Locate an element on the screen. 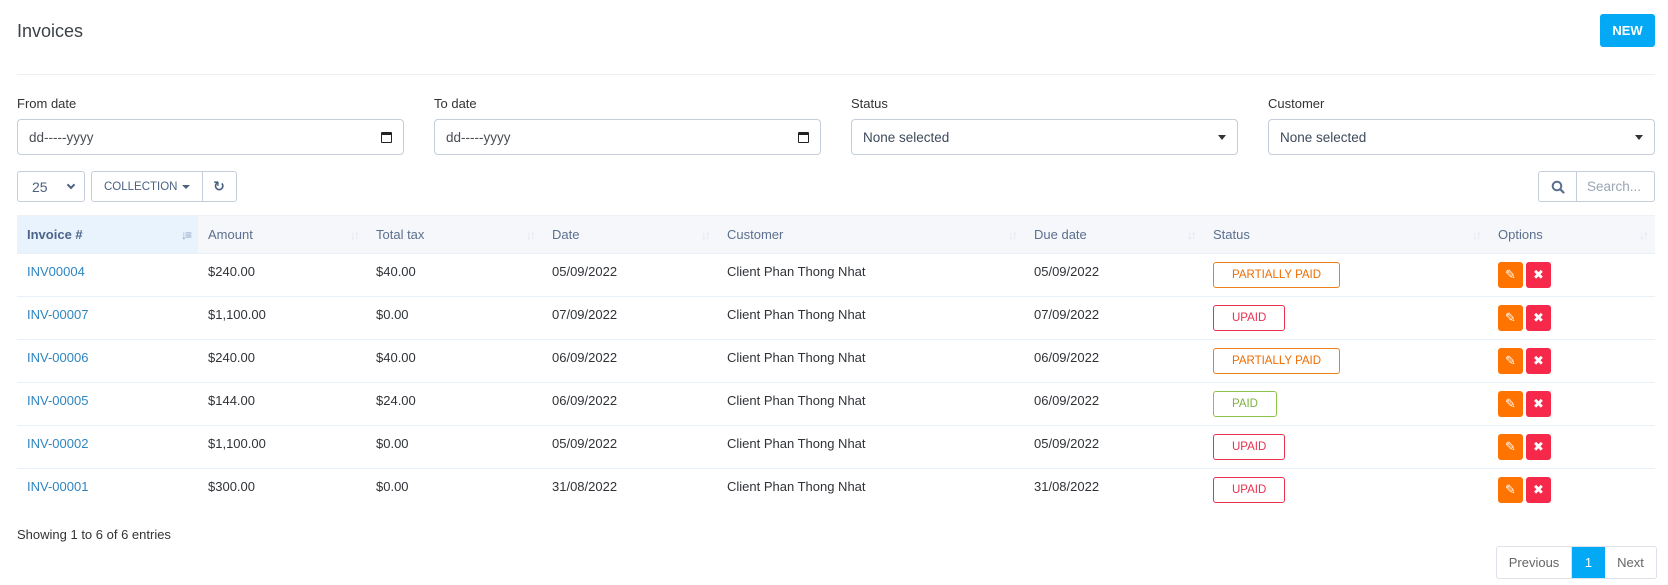 The height and width of the screenshot is (585, 1668). customer-label: Customer is located at coordinates (1296, 103).